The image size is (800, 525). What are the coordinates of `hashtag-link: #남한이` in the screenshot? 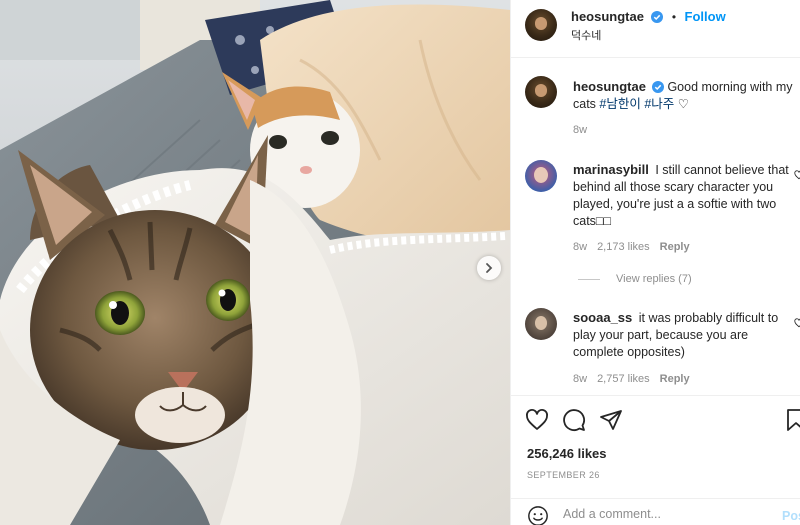 It's located at (619, 104).